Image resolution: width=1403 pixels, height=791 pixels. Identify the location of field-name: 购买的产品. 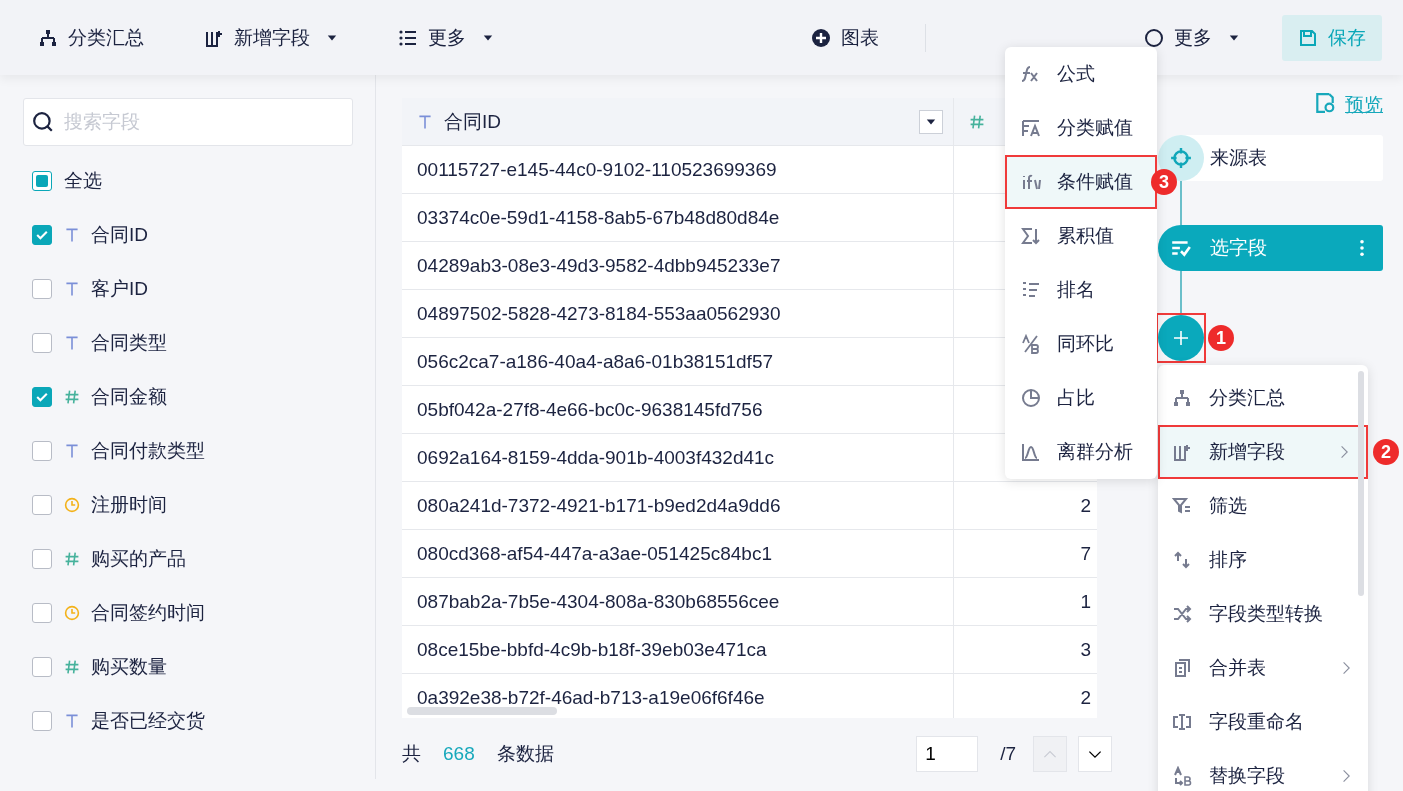
(138, 559).